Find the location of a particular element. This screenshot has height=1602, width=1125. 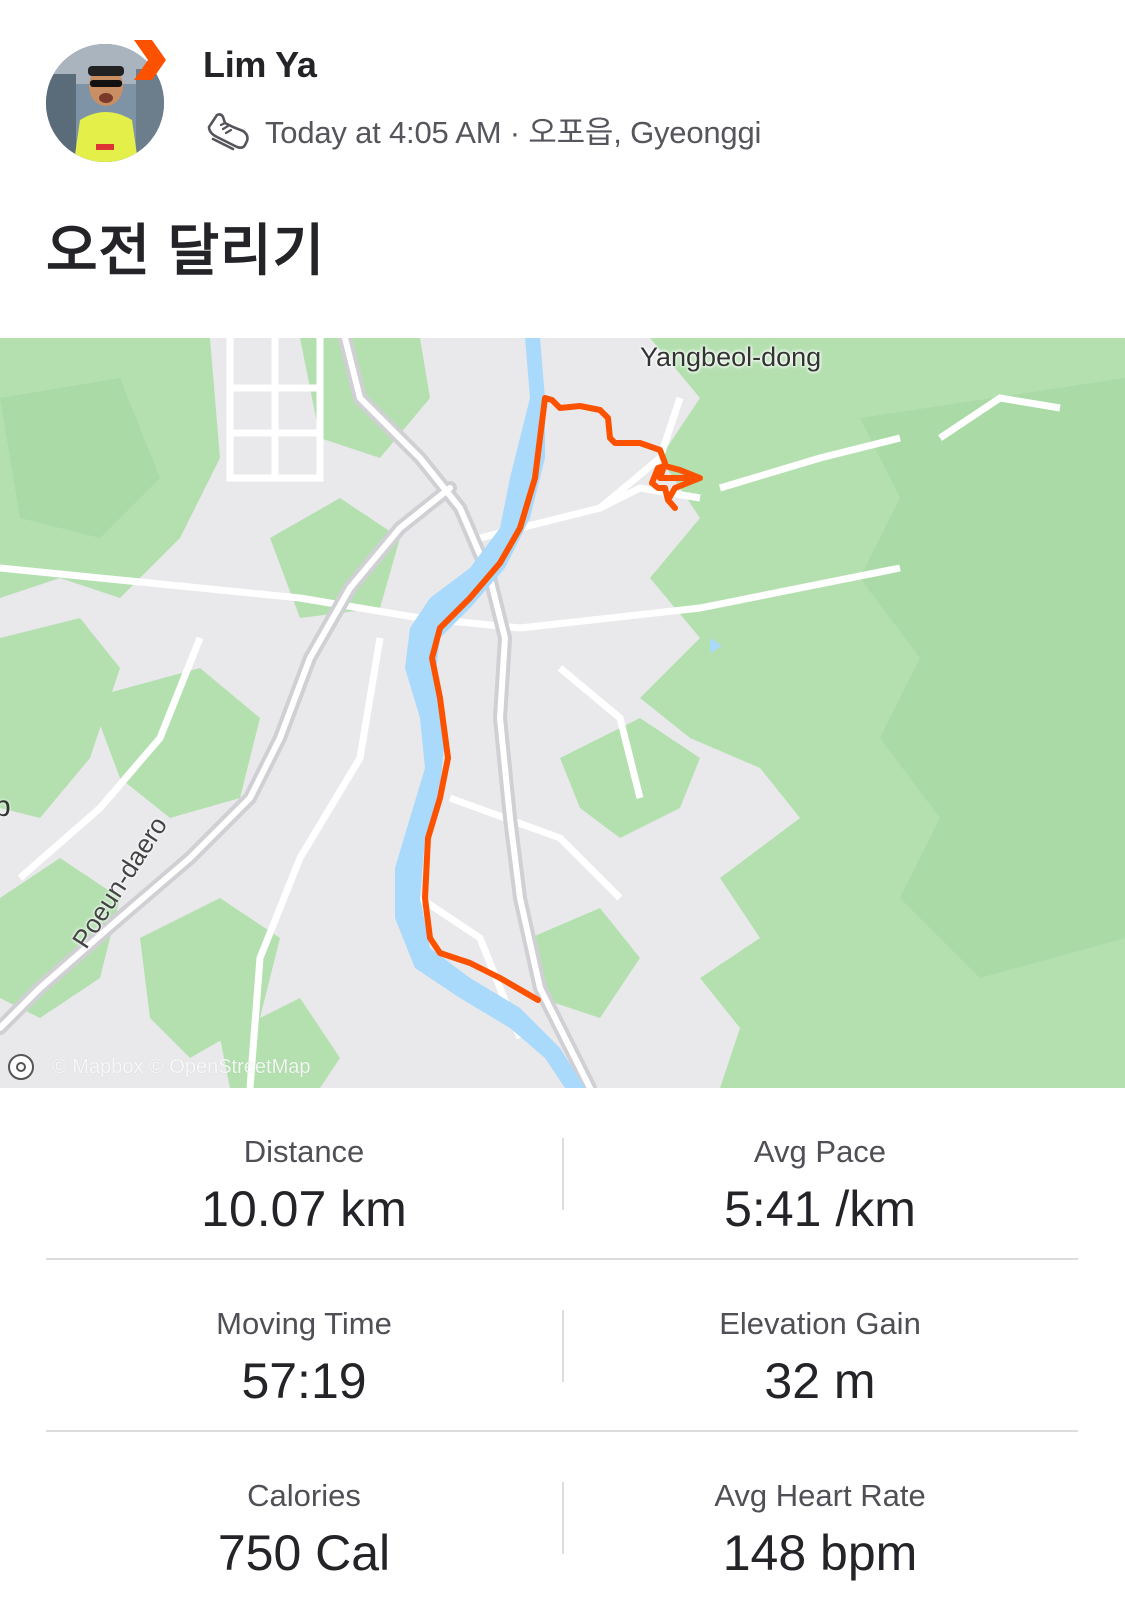

stat-label: Elevation Gain is located at coordinates (820, 1323).